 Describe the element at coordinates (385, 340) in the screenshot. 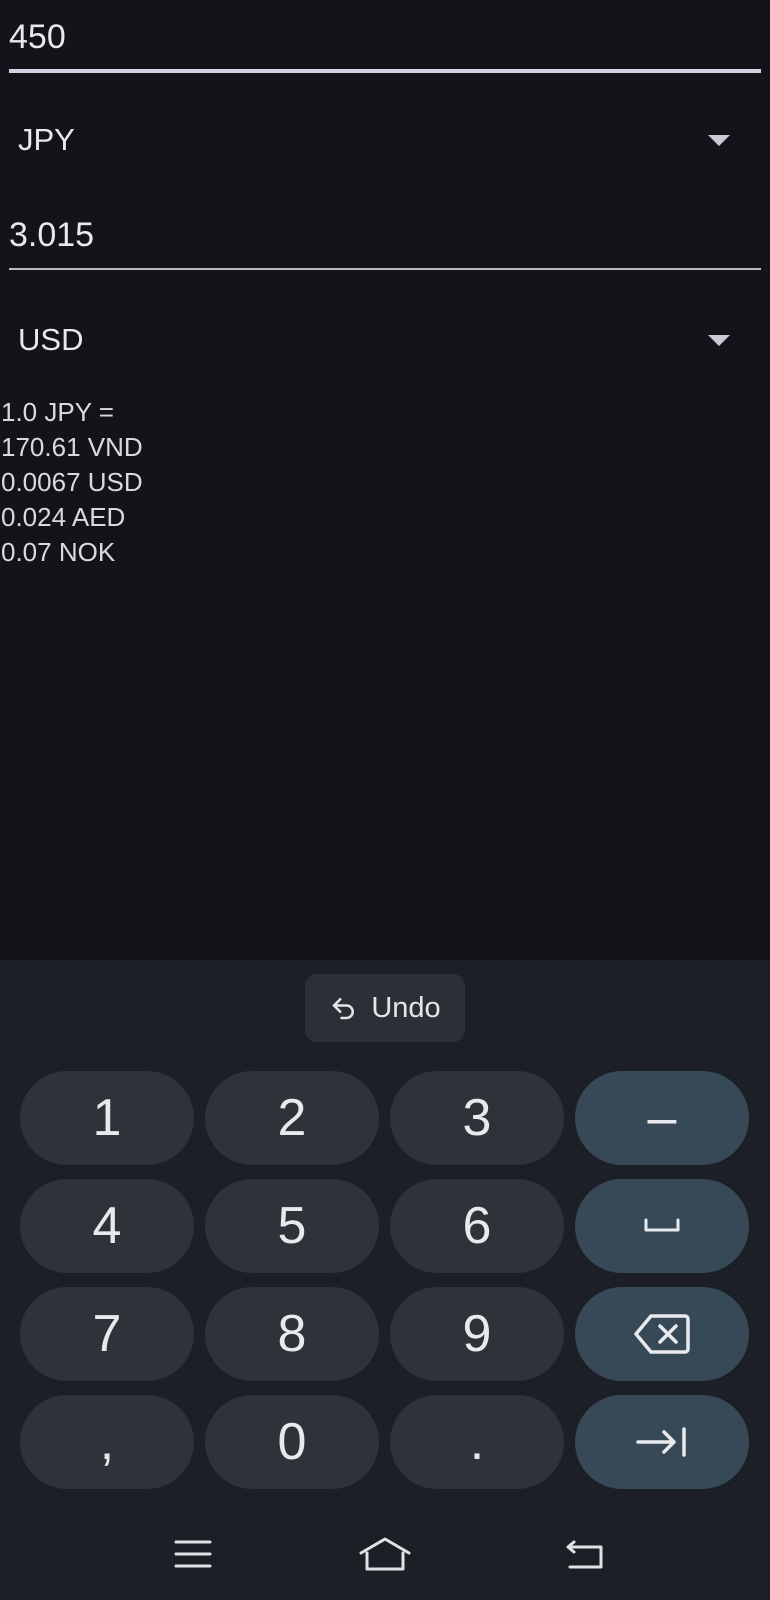

I see `to-currency-dropdown: USD` at that location.